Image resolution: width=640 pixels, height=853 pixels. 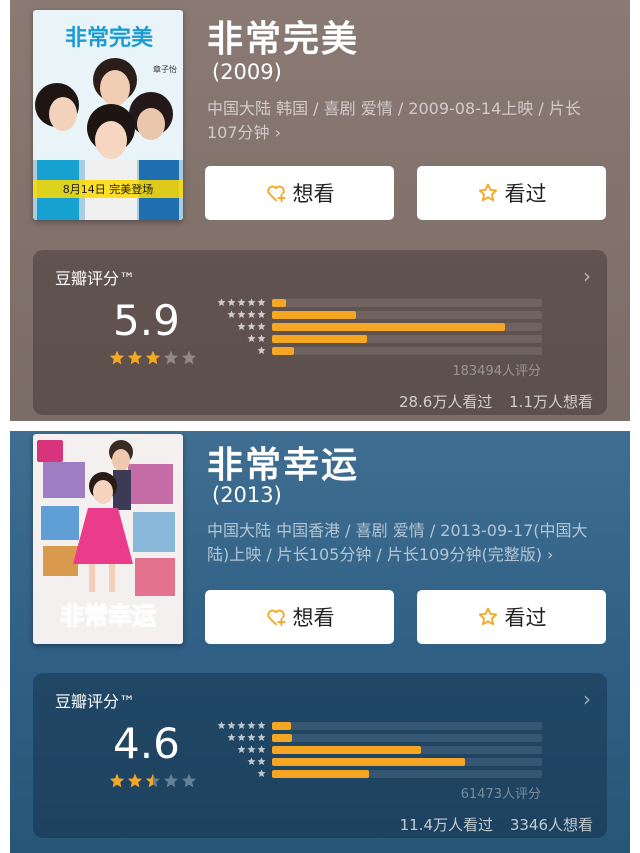 What do you see at coordinates (247, 495) in the screenshot?
I see `movie-year: (2013)` at bounding box center [247, 495].